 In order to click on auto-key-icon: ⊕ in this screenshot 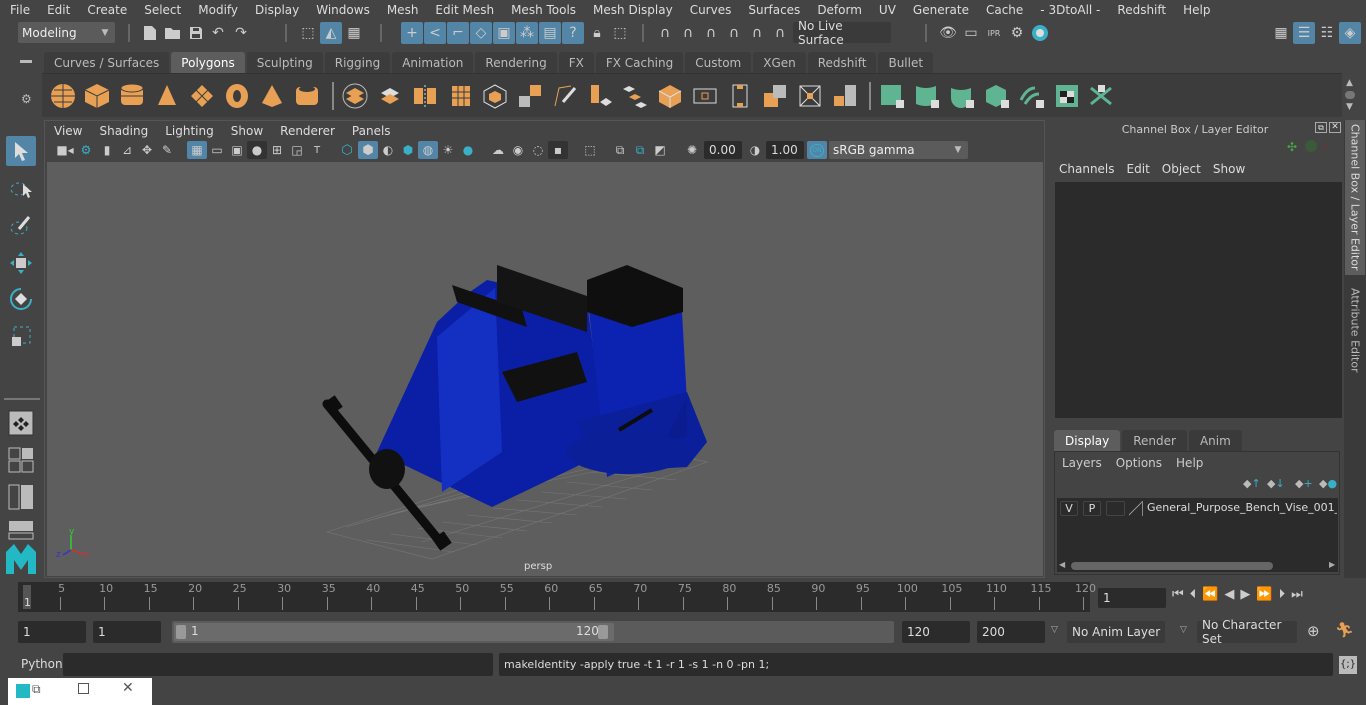, I will do `click(1313, 631)`.